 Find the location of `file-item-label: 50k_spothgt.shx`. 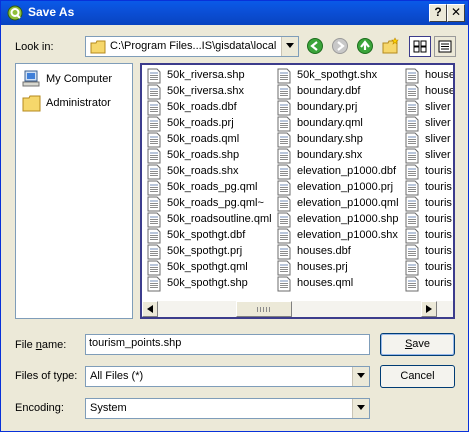

file-item-label: 50k_spothgt.shx is located at coordinates (337, 75).